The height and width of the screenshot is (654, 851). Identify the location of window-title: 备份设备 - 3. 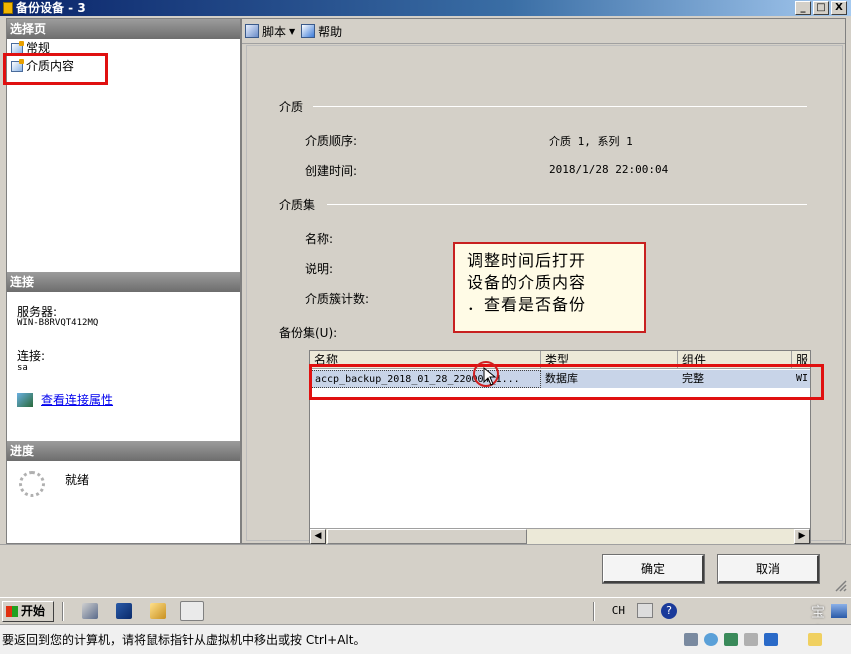
(51, 8).